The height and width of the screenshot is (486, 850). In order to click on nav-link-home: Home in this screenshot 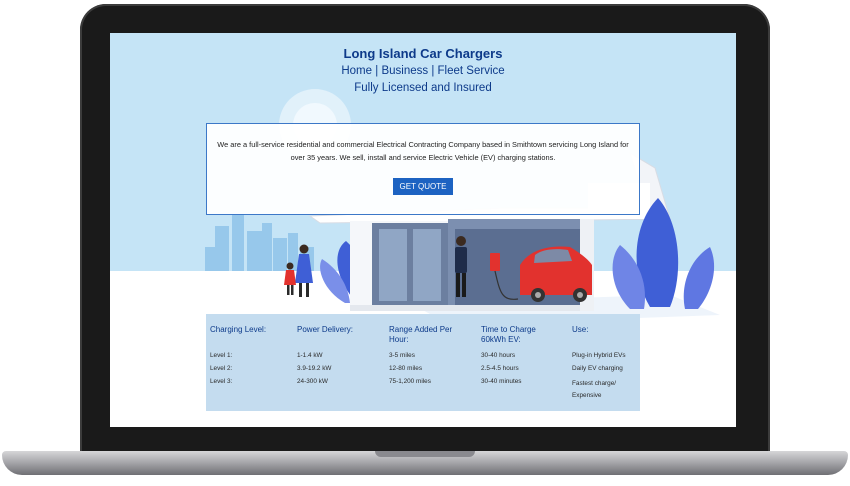, I will do `click(356, 71)`.